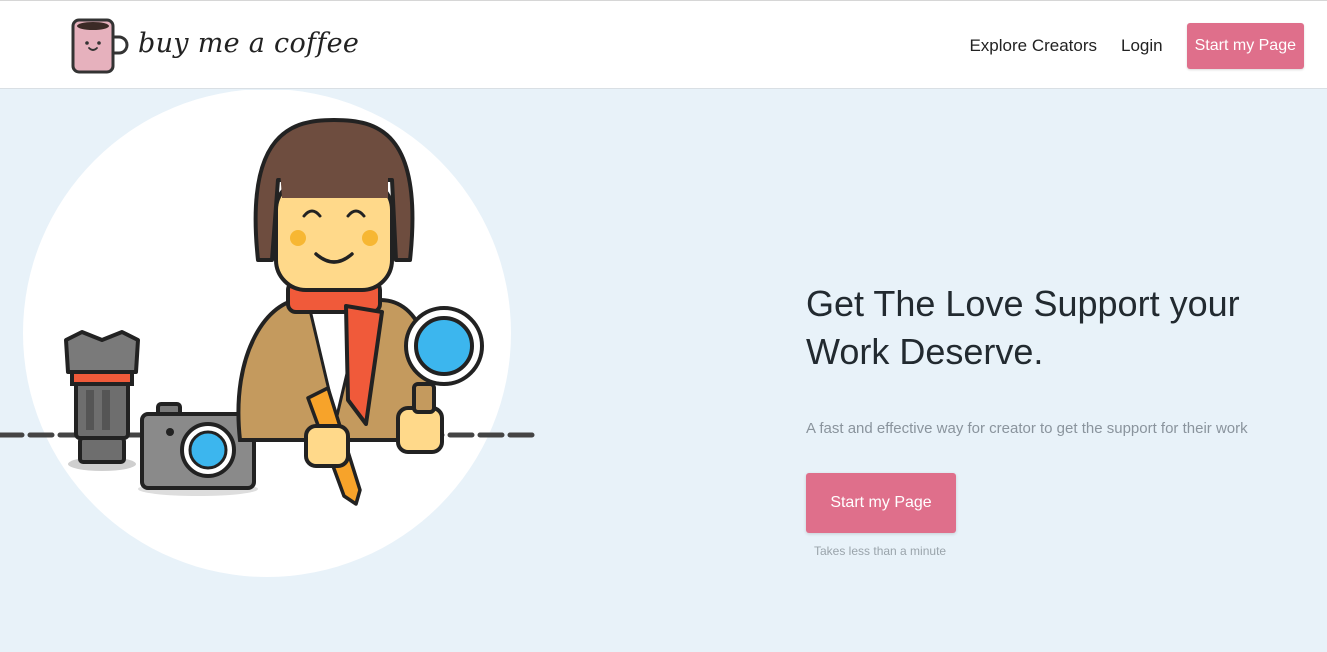  Describe the element at coordinates (1056, 328) in the screenshot. I see `hero-headline: Get The Love Support your Work Deserve.` at that location.